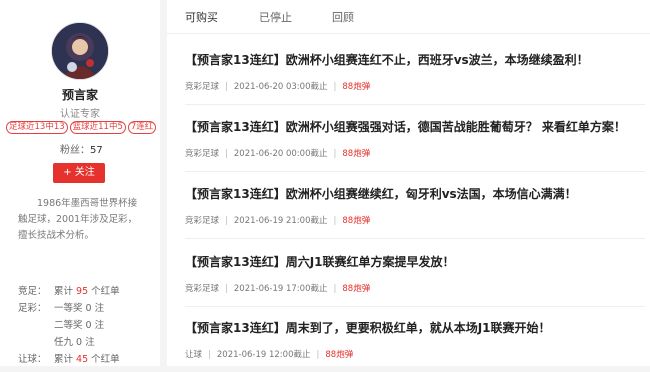 This screenshot has width=650, height=372. I want to click on stat-number: 45, so click(82, 359).